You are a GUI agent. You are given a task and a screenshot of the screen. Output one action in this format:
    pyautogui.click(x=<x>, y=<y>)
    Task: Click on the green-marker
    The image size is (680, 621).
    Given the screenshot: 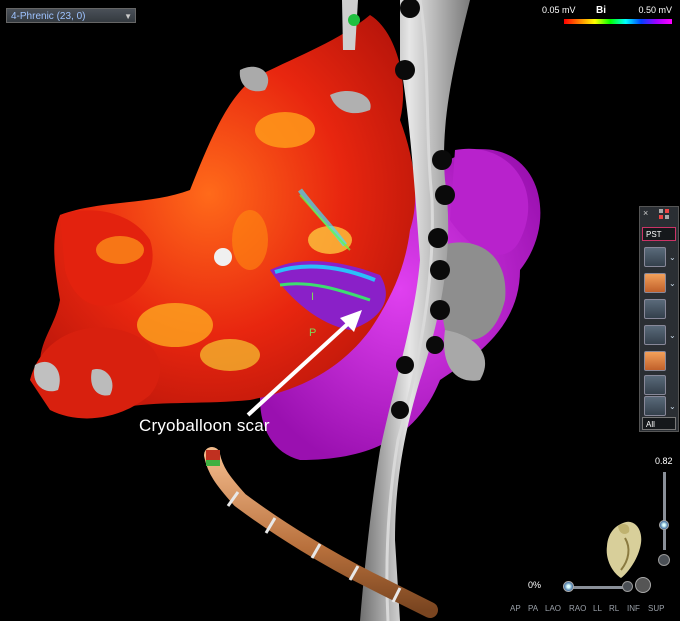 What is the action you would take?
    pyautogui.click(x=354, y=20)
    